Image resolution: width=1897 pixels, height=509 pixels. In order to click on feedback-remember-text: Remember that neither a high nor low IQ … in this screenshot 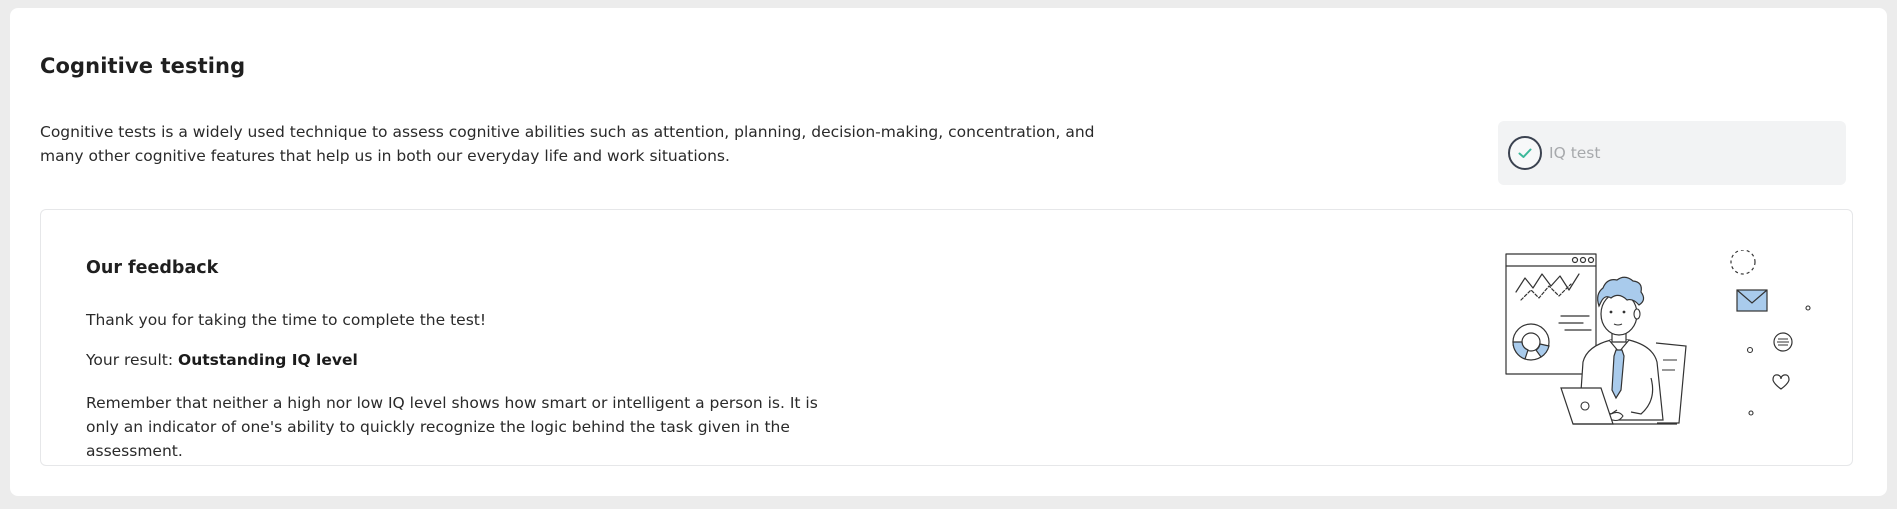, I will do `click(452, 427)`.